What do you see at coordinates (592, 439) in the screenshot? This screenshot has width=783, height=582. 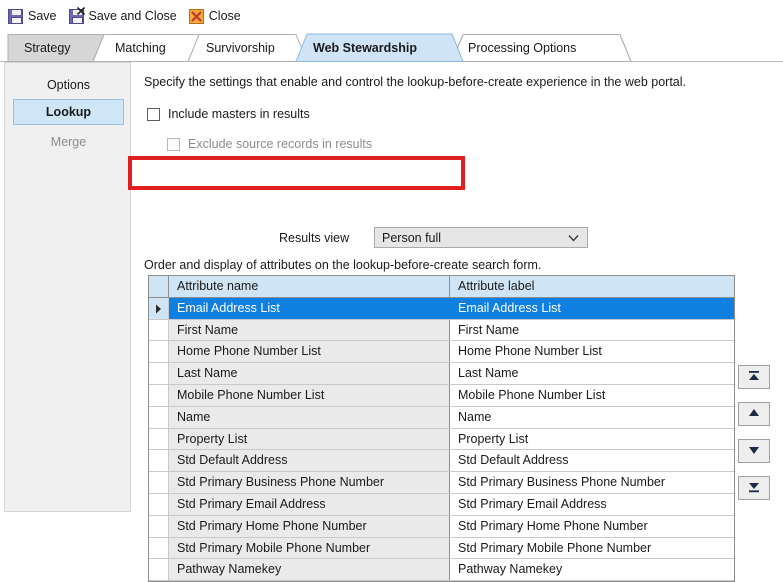 I see `cell-attribute-label: Property List` at bounding box center [592, 439].